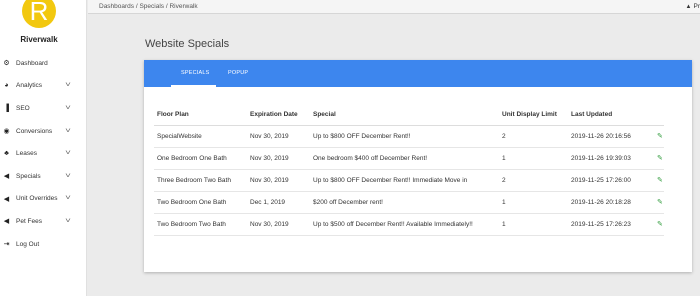  What do you see at coordinates (29, 221) in the screenshot?
I see `sidebar-item-label: Pet Fees` at bounding box center [29, 221].